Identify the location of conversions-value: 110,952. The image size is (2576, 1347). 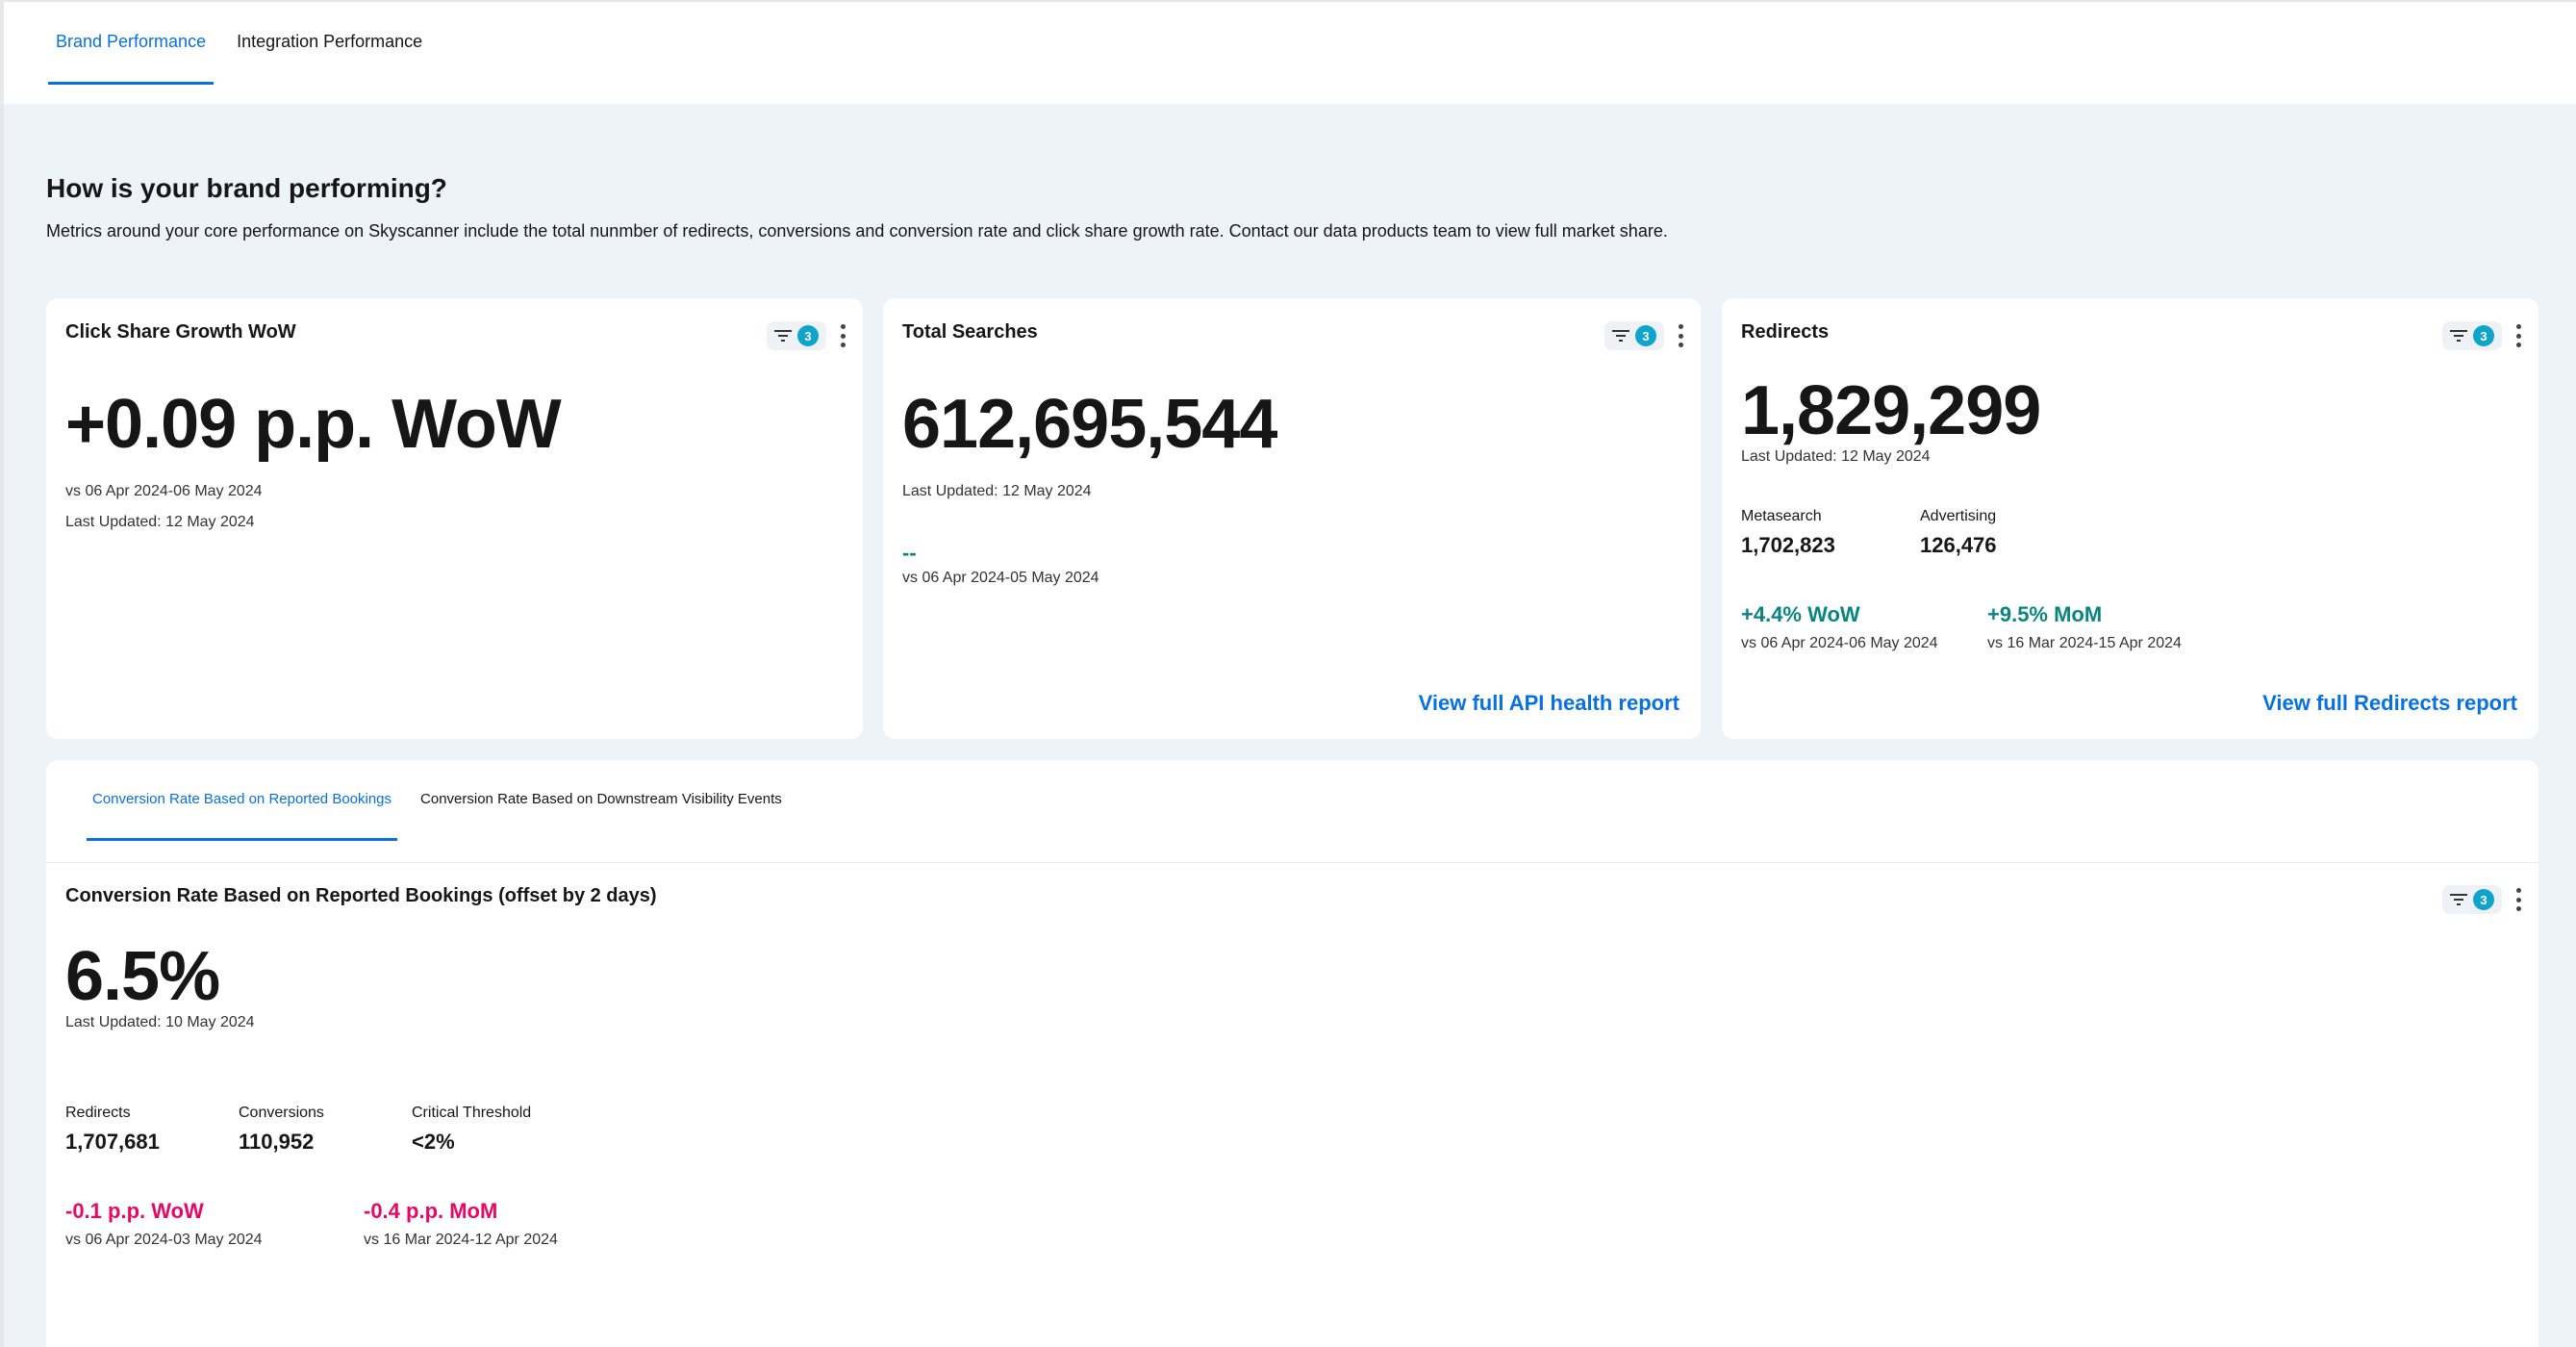
(277, 1142).